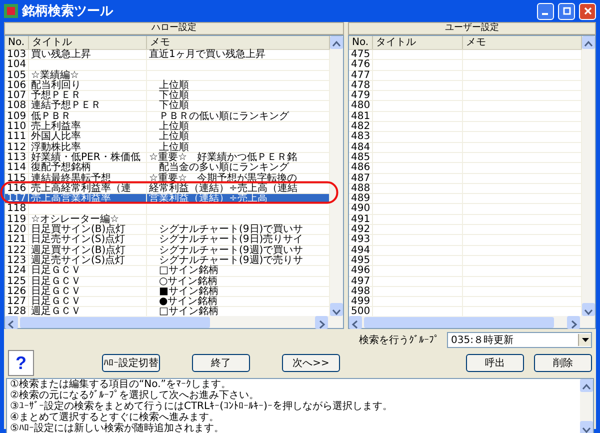 The image size is (600, 433). I want to click on list-row: 476, so click(465, 65).